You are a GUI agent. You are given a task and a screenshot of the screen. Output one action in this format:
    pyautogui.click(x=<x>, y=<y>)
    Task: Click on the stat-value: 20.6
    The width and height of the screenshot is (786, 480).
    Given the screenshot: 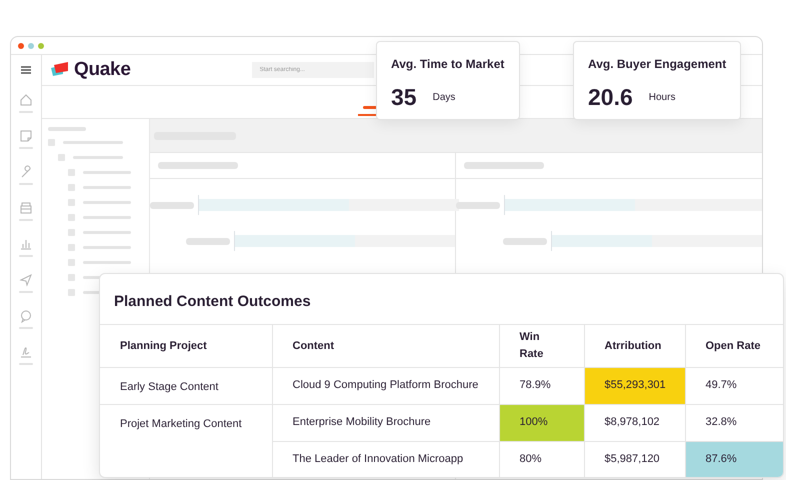 What is the action you would take?
    pyautogui.click(x=610, y=97)
    